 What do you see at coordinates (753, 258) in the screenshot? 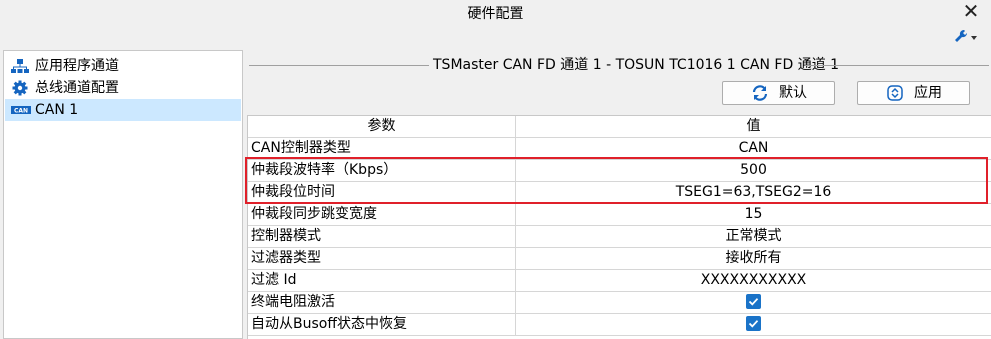
I see `value-cell: 接收所有` at bounding box center [753, 258].